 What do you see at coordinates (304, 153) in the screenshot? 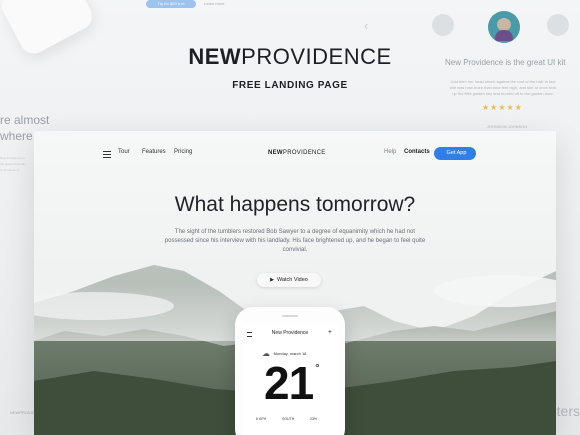
I see `logo-light: PROVIDENCE` at bounding box center [304, 153].